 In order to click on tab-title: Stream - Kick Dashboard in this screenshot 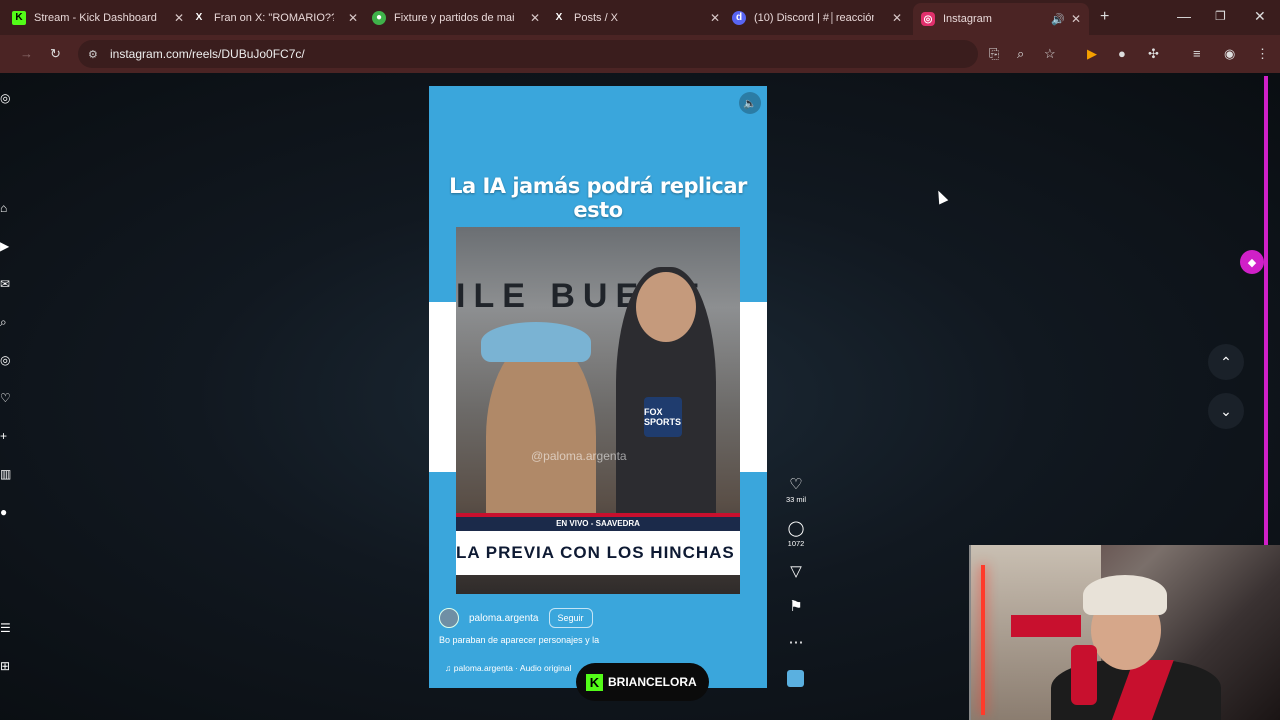, I will do `click(95, 17)`.